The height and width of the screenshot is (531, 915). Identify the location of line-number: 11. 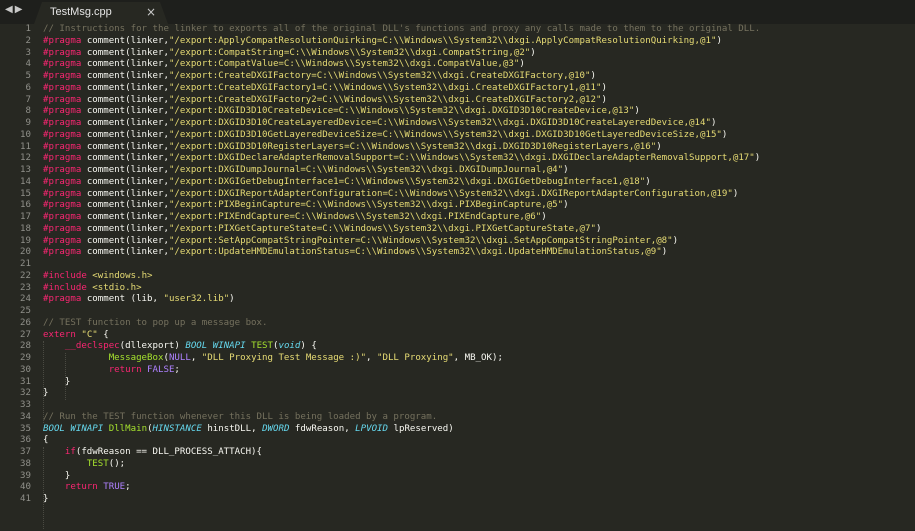
(25, 146).